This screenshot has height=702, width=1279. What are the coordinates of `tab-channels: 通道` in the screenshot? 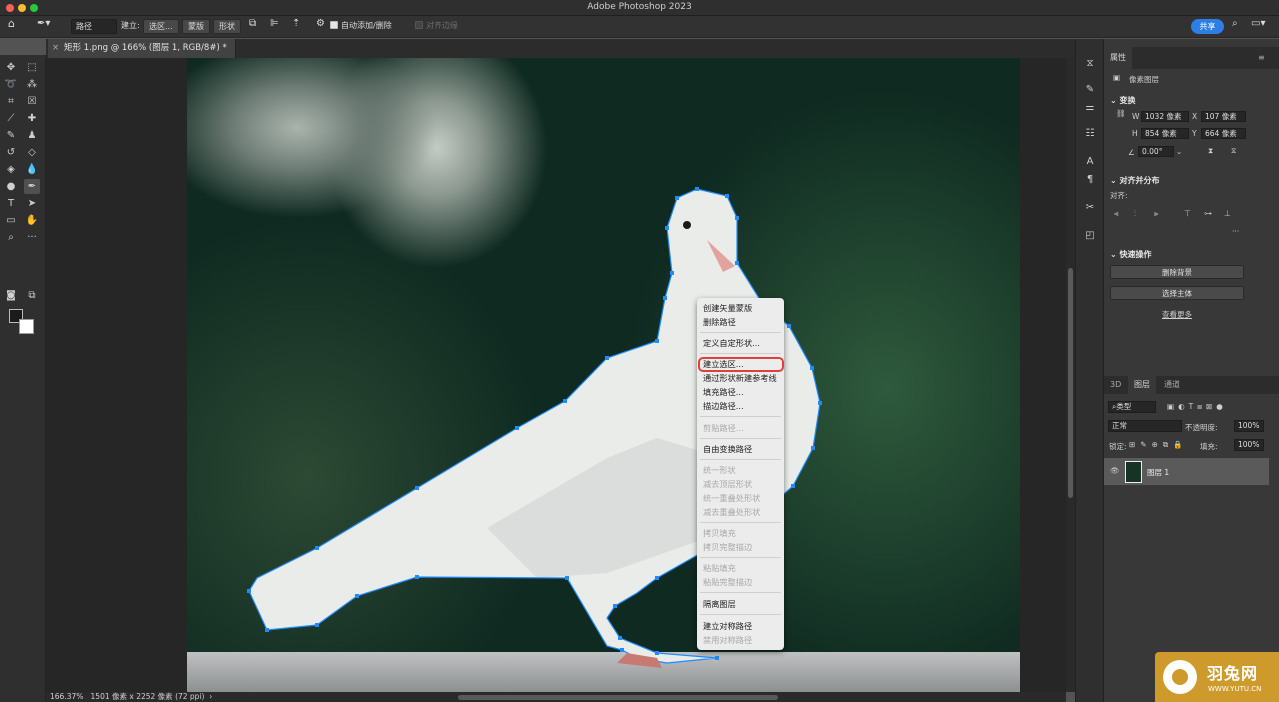 It's located at (1172, 385).